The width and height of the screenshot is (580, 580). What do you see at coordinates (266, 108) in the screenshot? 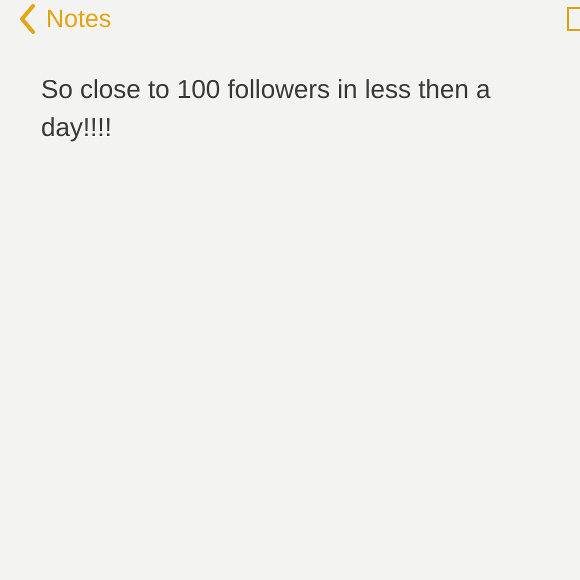
I see `note-text: So close to 100 followers in less then a day!!!!` at bounding box center [266, 108].